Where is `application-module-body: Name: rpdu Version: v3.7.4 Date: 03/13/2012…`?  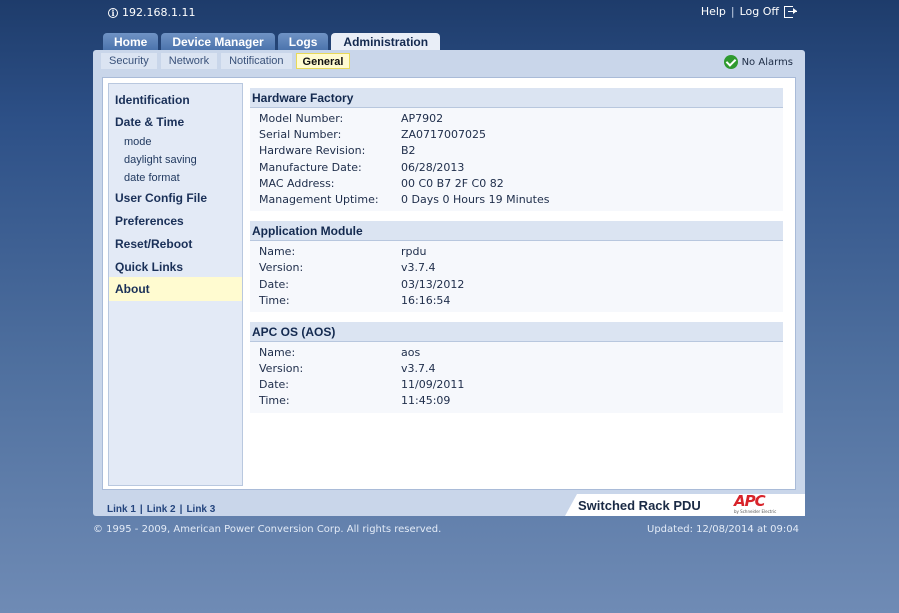 application-module-body: Name: rpdu Version: v3.7.4 Date: 03/13/2012… is located at coordinates (516, 276).